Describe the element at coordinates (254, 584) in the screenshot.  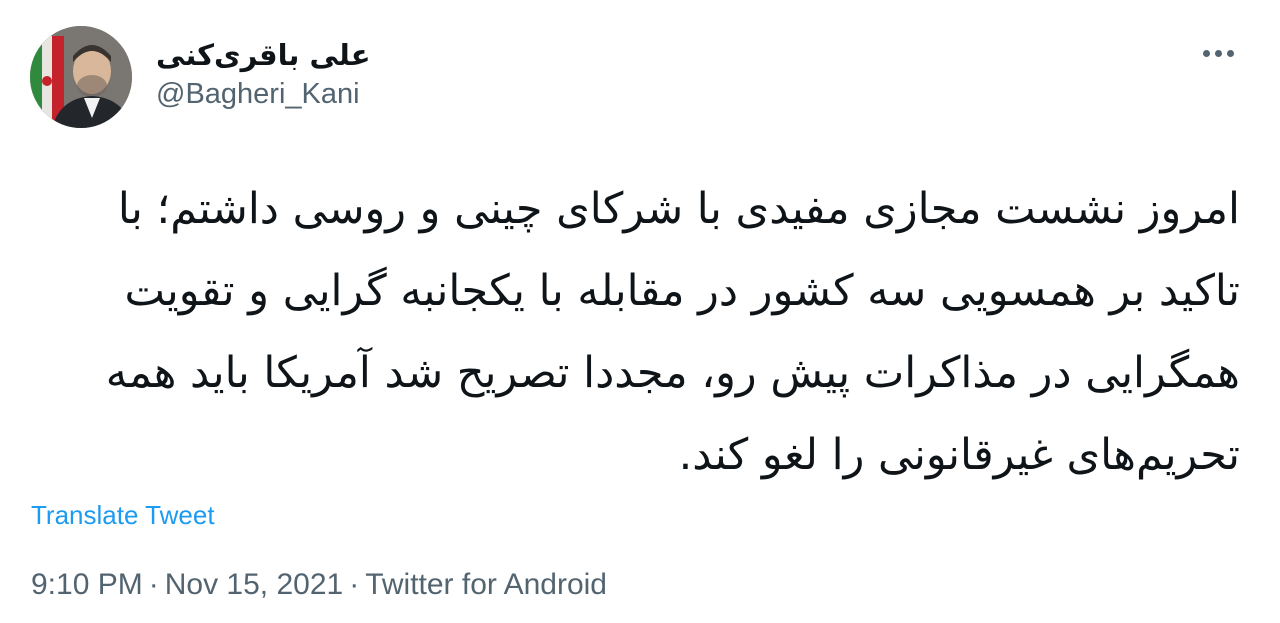
I see `tweet-date: Nov 15, 2021` at that location.